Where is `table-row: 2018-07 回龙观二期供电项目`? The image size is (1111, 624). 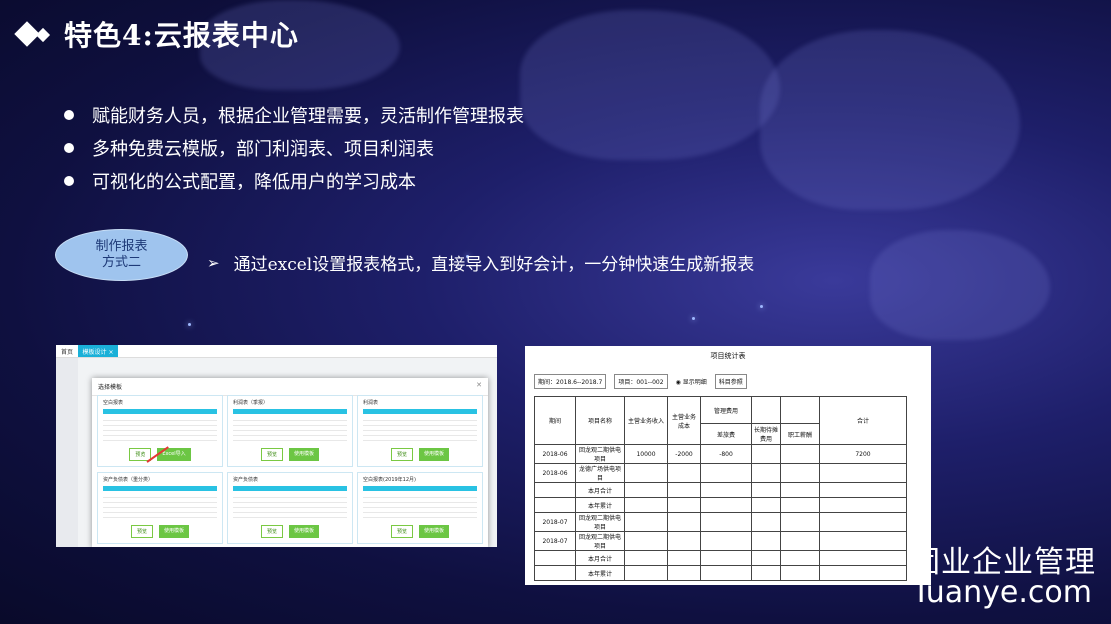
table-row: 2018-07 回龙观二期供电项目 is located at coordinates (720, 541).